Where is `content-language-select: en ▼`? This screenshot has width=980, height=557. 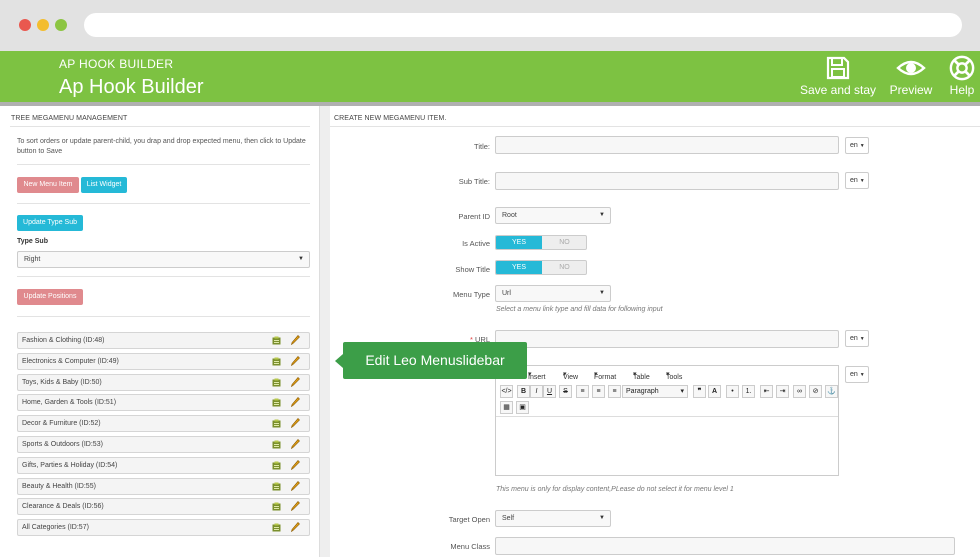 content-language-select: en ▼ is located at coordinates (857, 374).